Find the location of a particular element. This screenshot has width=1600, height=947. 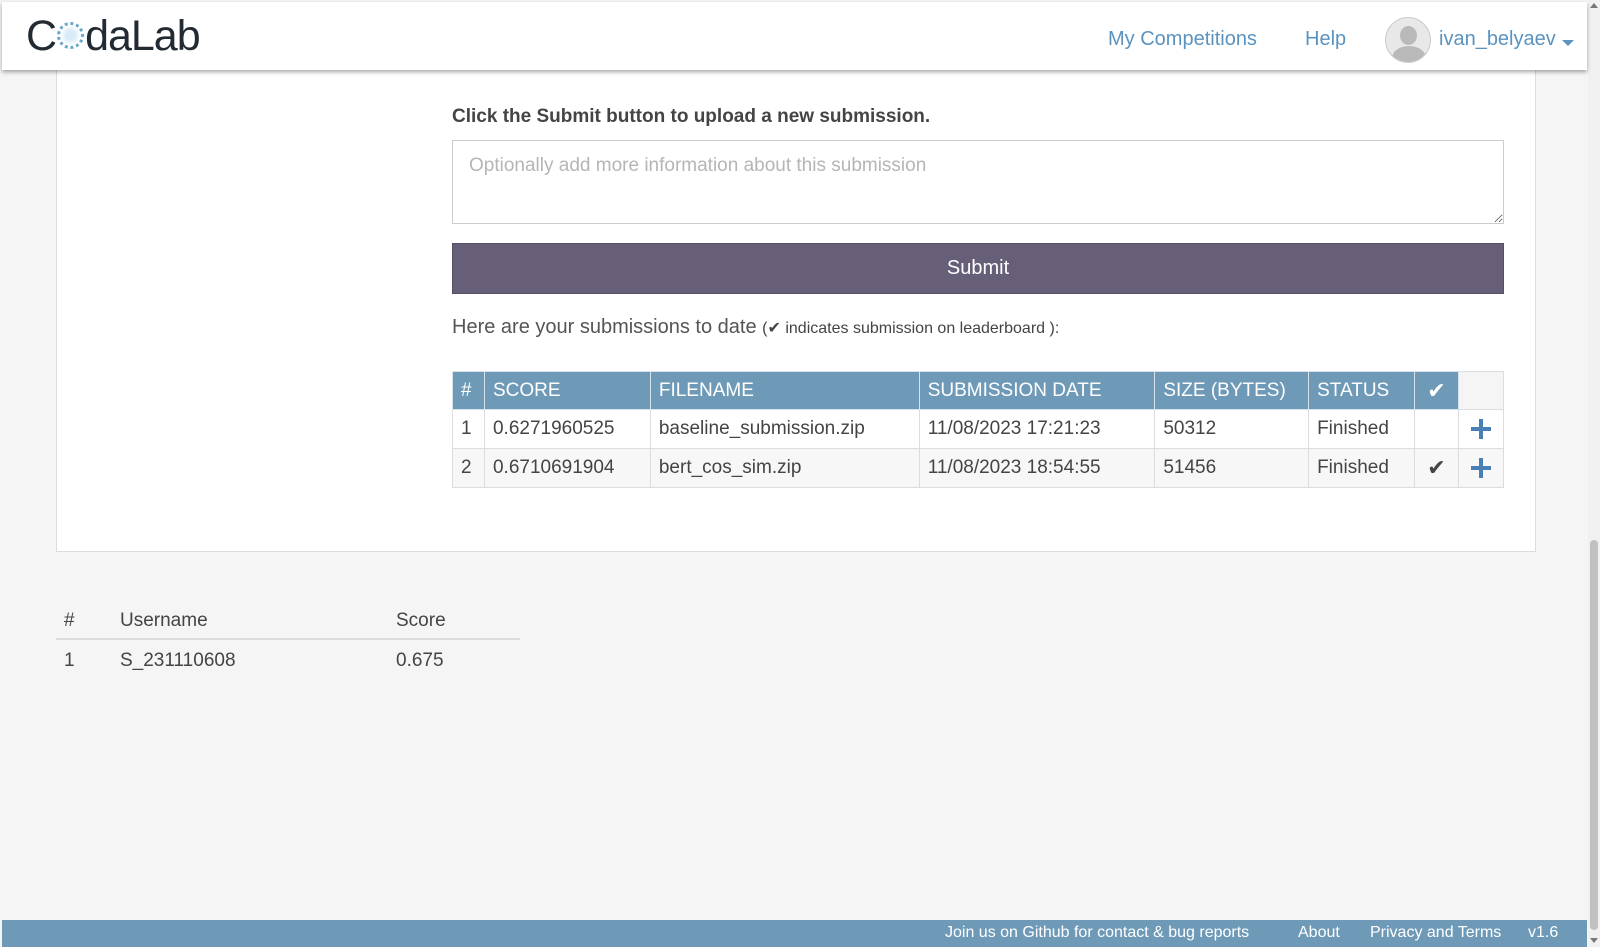

nav-my-competitions: My Competitions is located at coordinates (1182, 39).